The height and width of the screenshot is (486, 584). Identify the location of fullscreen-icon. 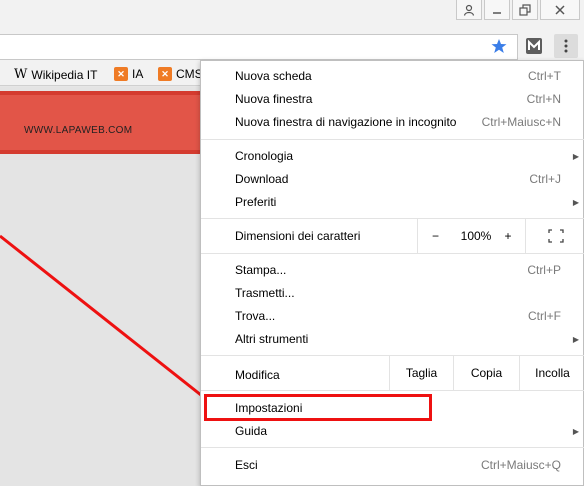
(555, 236).